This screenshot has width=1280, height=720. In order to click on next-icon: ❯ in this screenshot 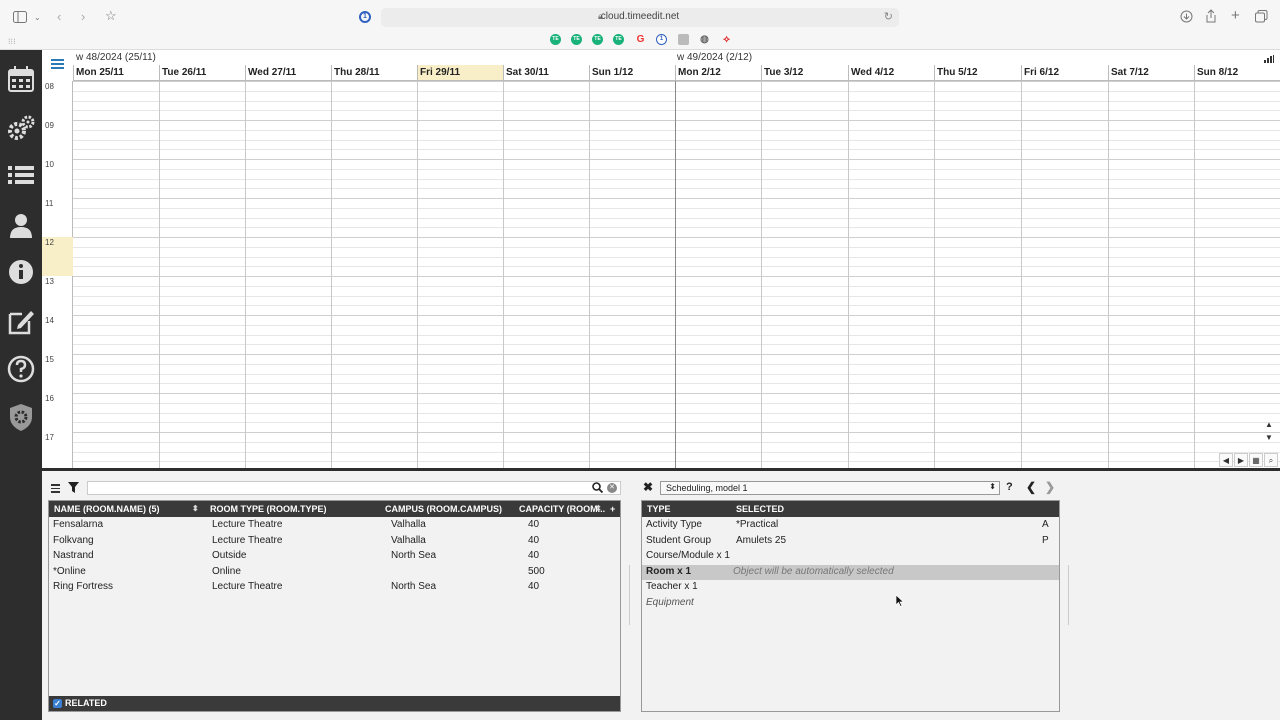, I will do `click(1050, 487)`.